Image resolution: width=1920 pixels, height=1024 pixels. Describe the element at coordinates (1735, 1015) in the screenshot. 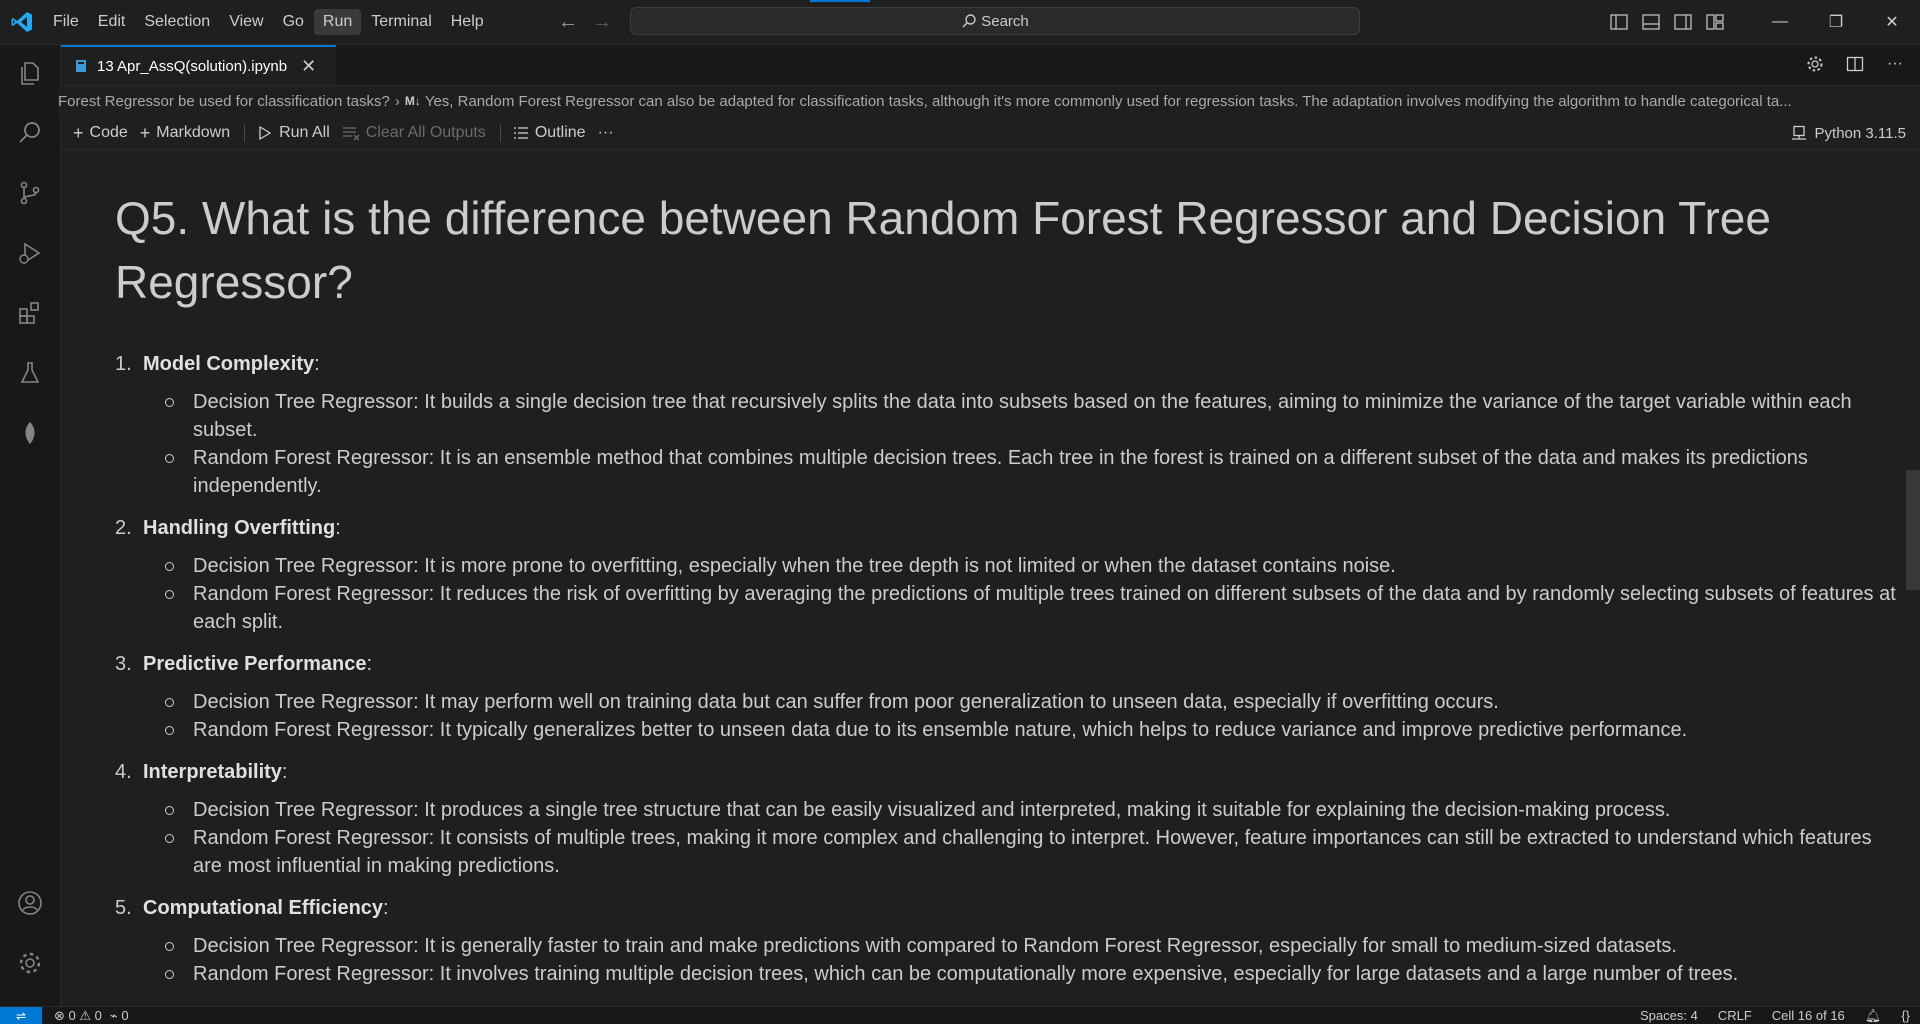

I see `eol-status: CRLF` at that location.